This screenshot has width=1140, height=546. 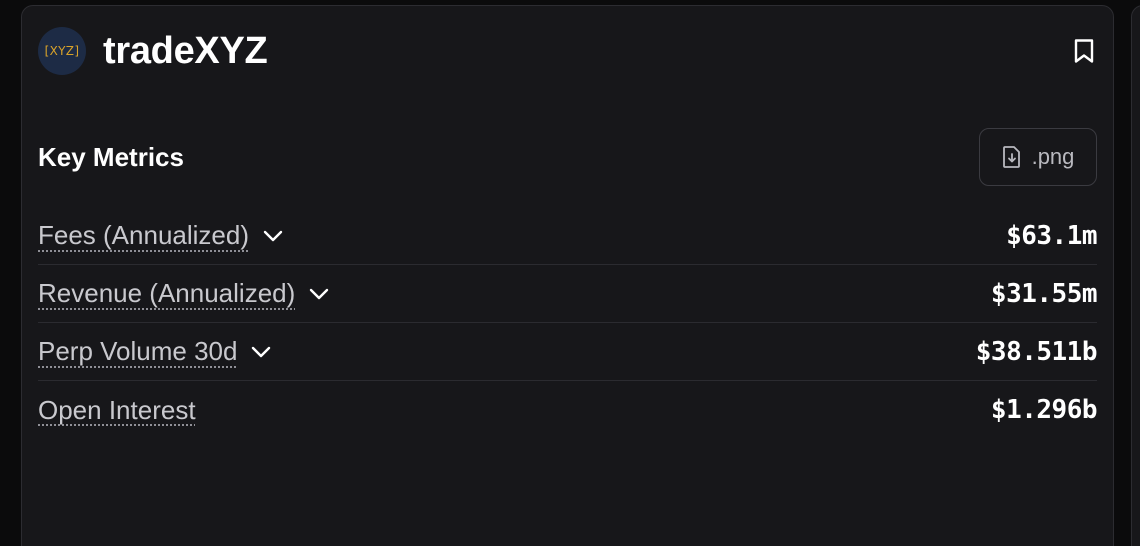 What do you see at coordinates (567, 157) in the screenshot?
I see `key-metrics-header: Key Metrics .png` at bounding box center [567, 157].